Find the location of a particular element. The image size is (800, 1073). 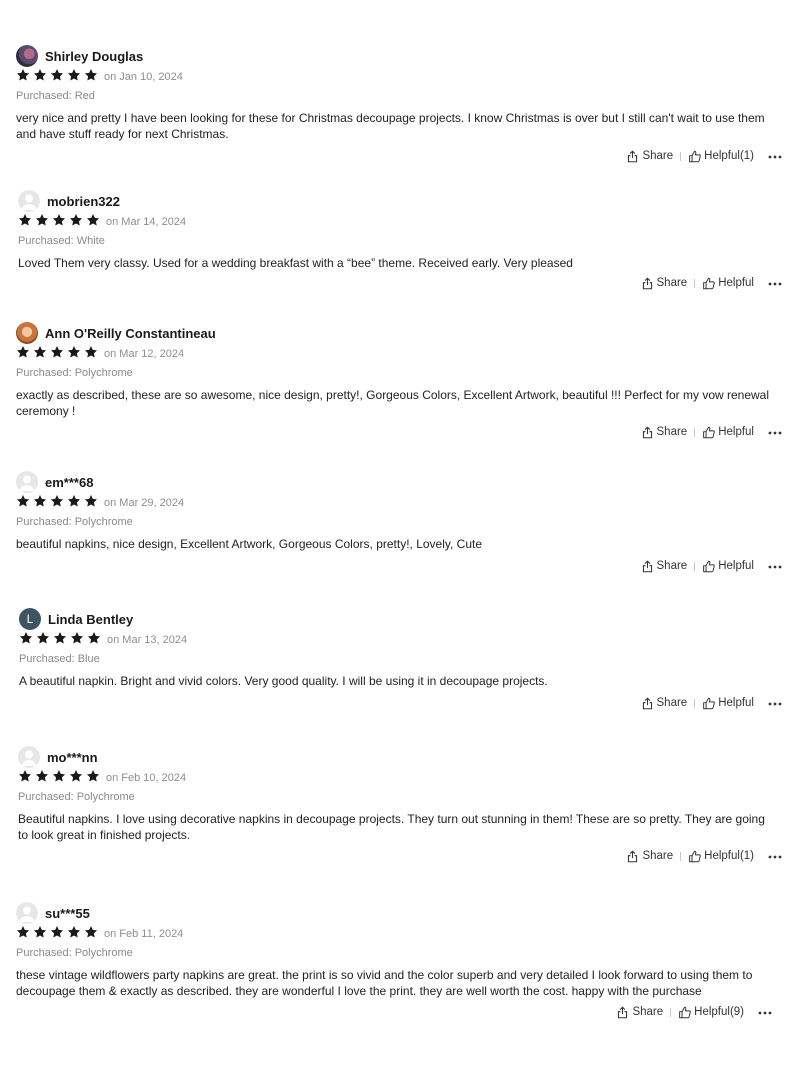

reviewer-name: su***55 is located at coordinates (67, 913).